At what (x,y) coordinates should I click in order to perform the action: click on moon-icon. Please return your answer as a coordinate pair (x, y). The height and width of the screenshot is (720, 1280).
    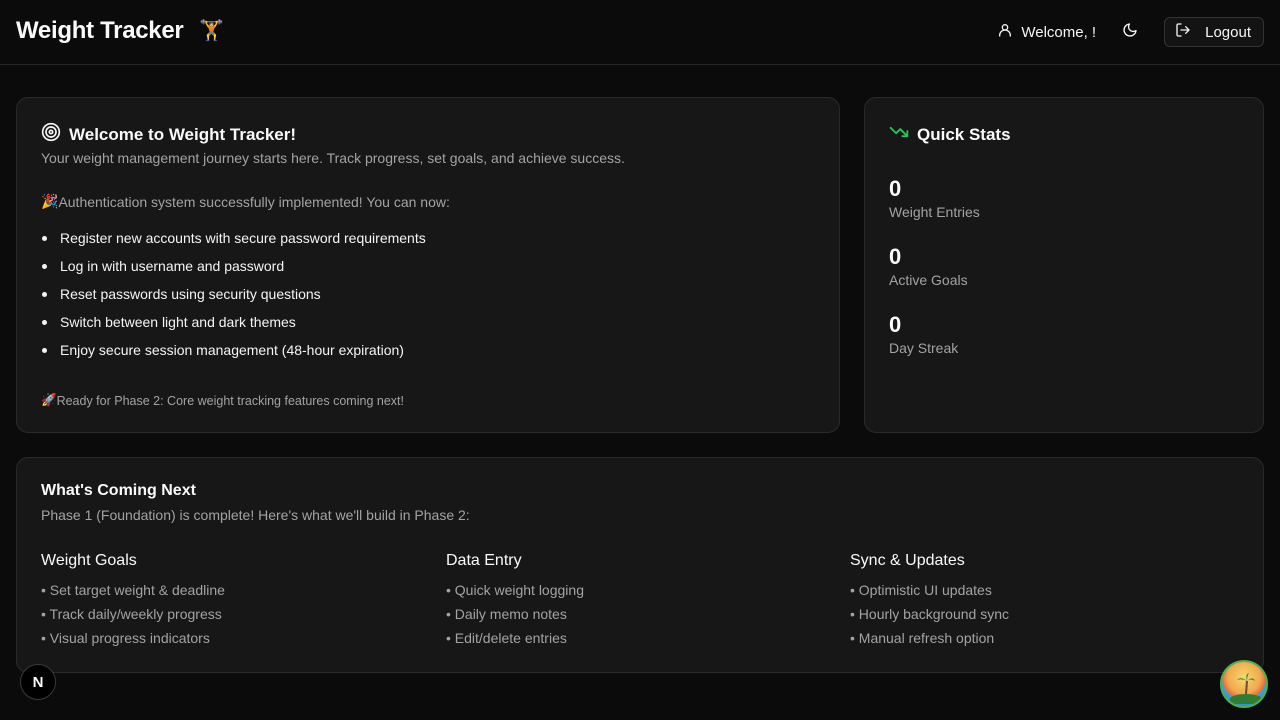
    Looking at the image, I should click on (1130, 32).